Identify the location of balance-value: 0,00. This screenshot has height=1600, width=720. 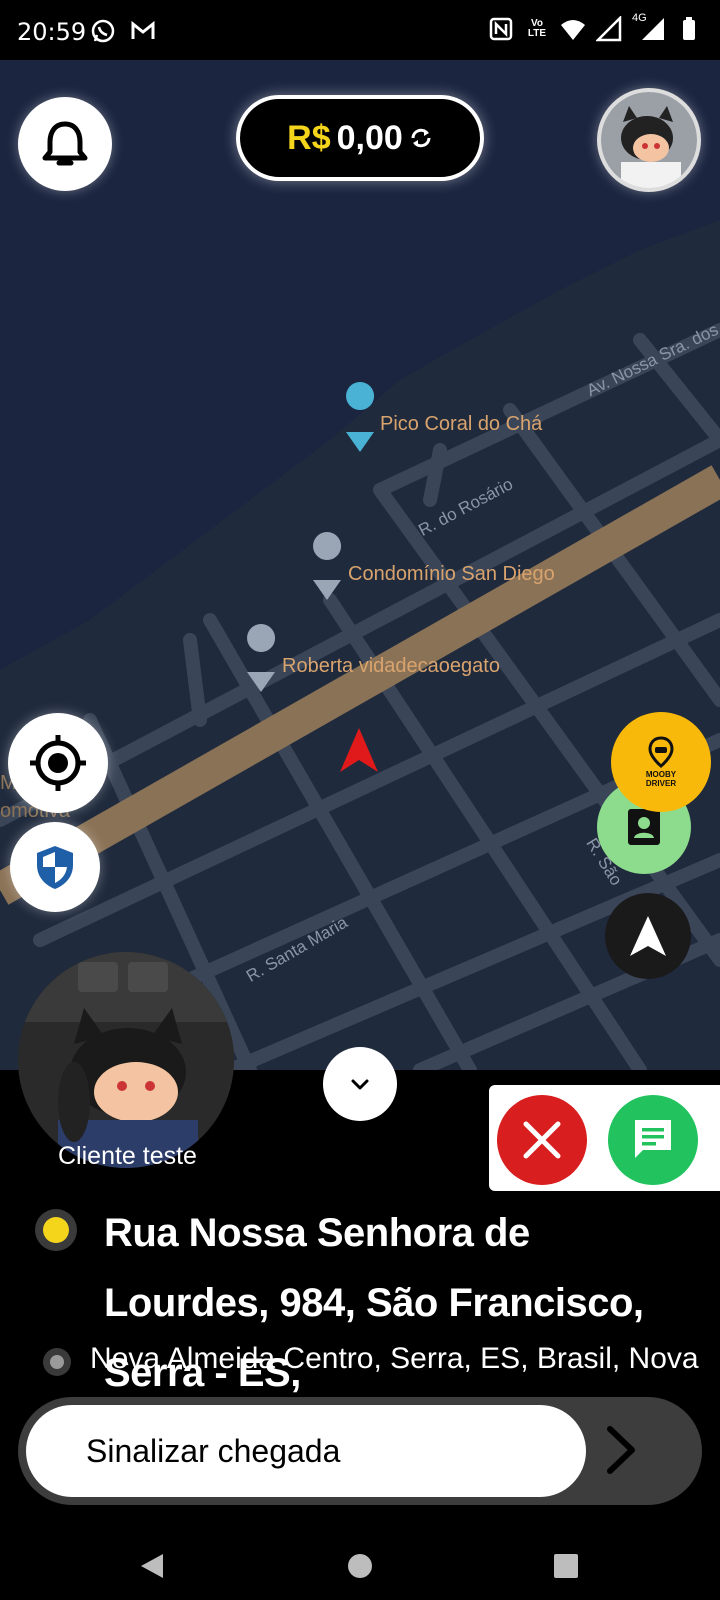
(369, 137).